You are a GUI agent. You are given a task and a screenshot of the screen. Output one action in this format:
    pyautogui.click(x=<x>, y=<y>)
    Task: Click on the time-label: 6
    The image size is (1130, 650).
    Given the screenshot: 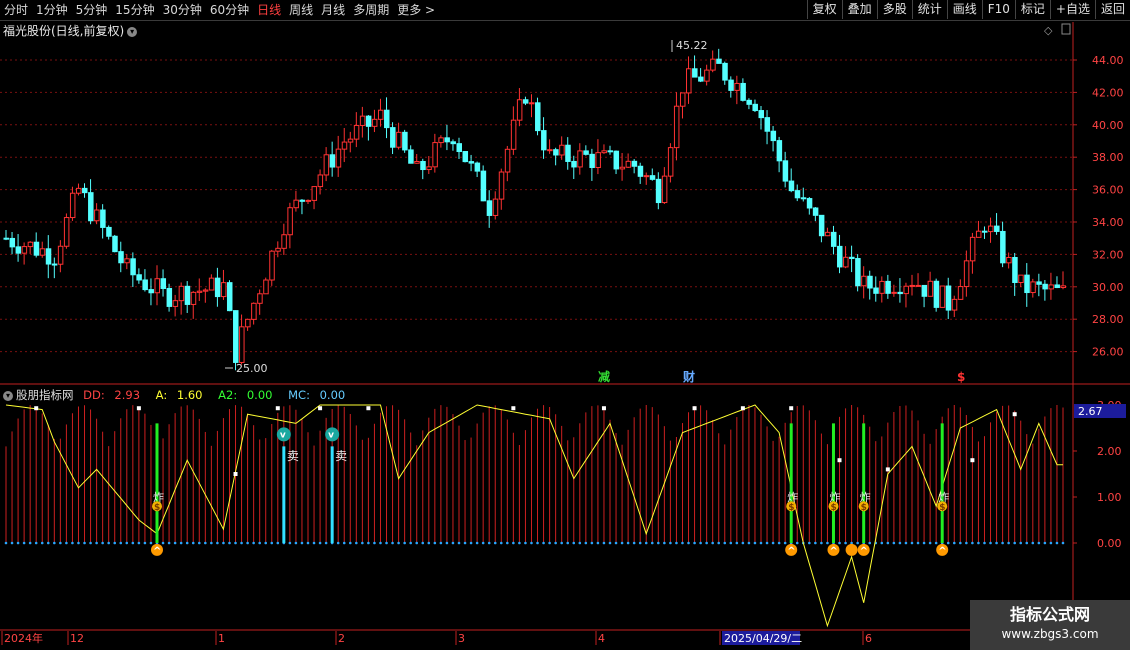 What is the action you would take?
    pyautogui.click(x=868, y=638)
    